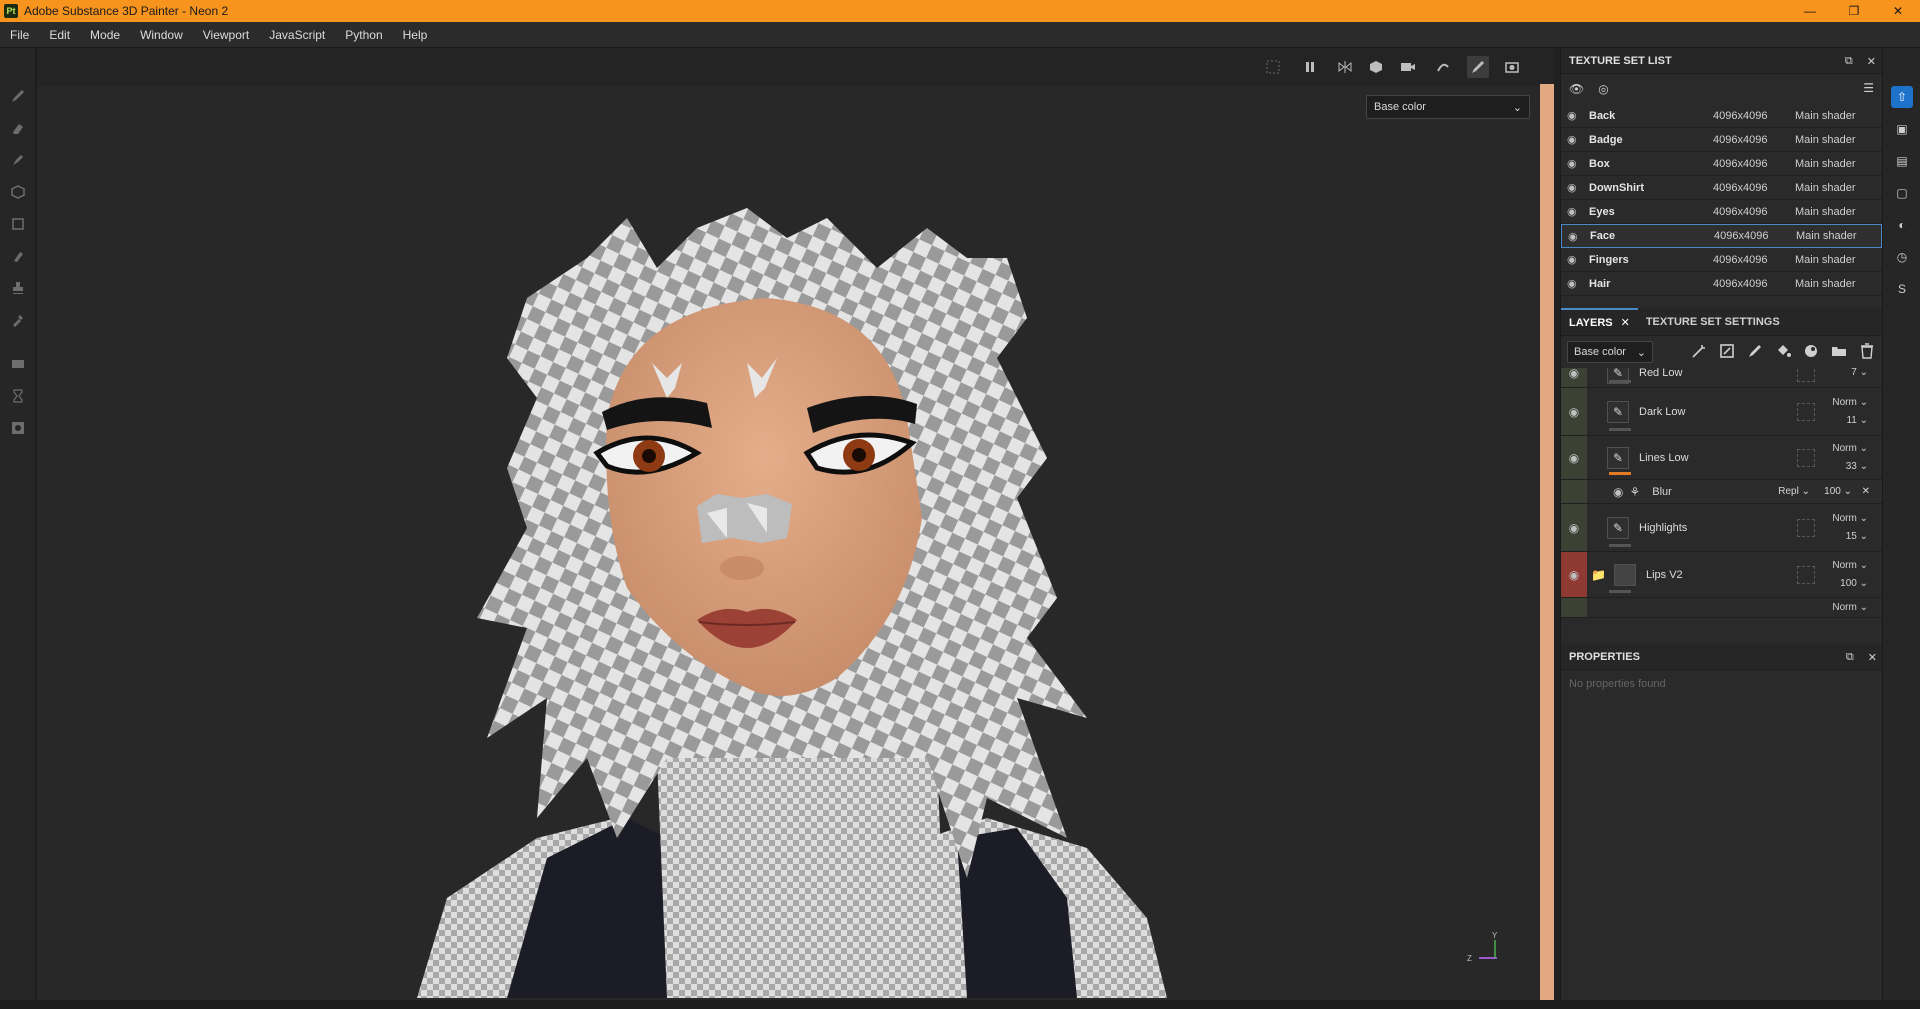 This screenshot has height=1009, width=1920. Describe the element at coordinates (1854, 373) in the screenshot. I see `layer-opacity: 7` at that location.